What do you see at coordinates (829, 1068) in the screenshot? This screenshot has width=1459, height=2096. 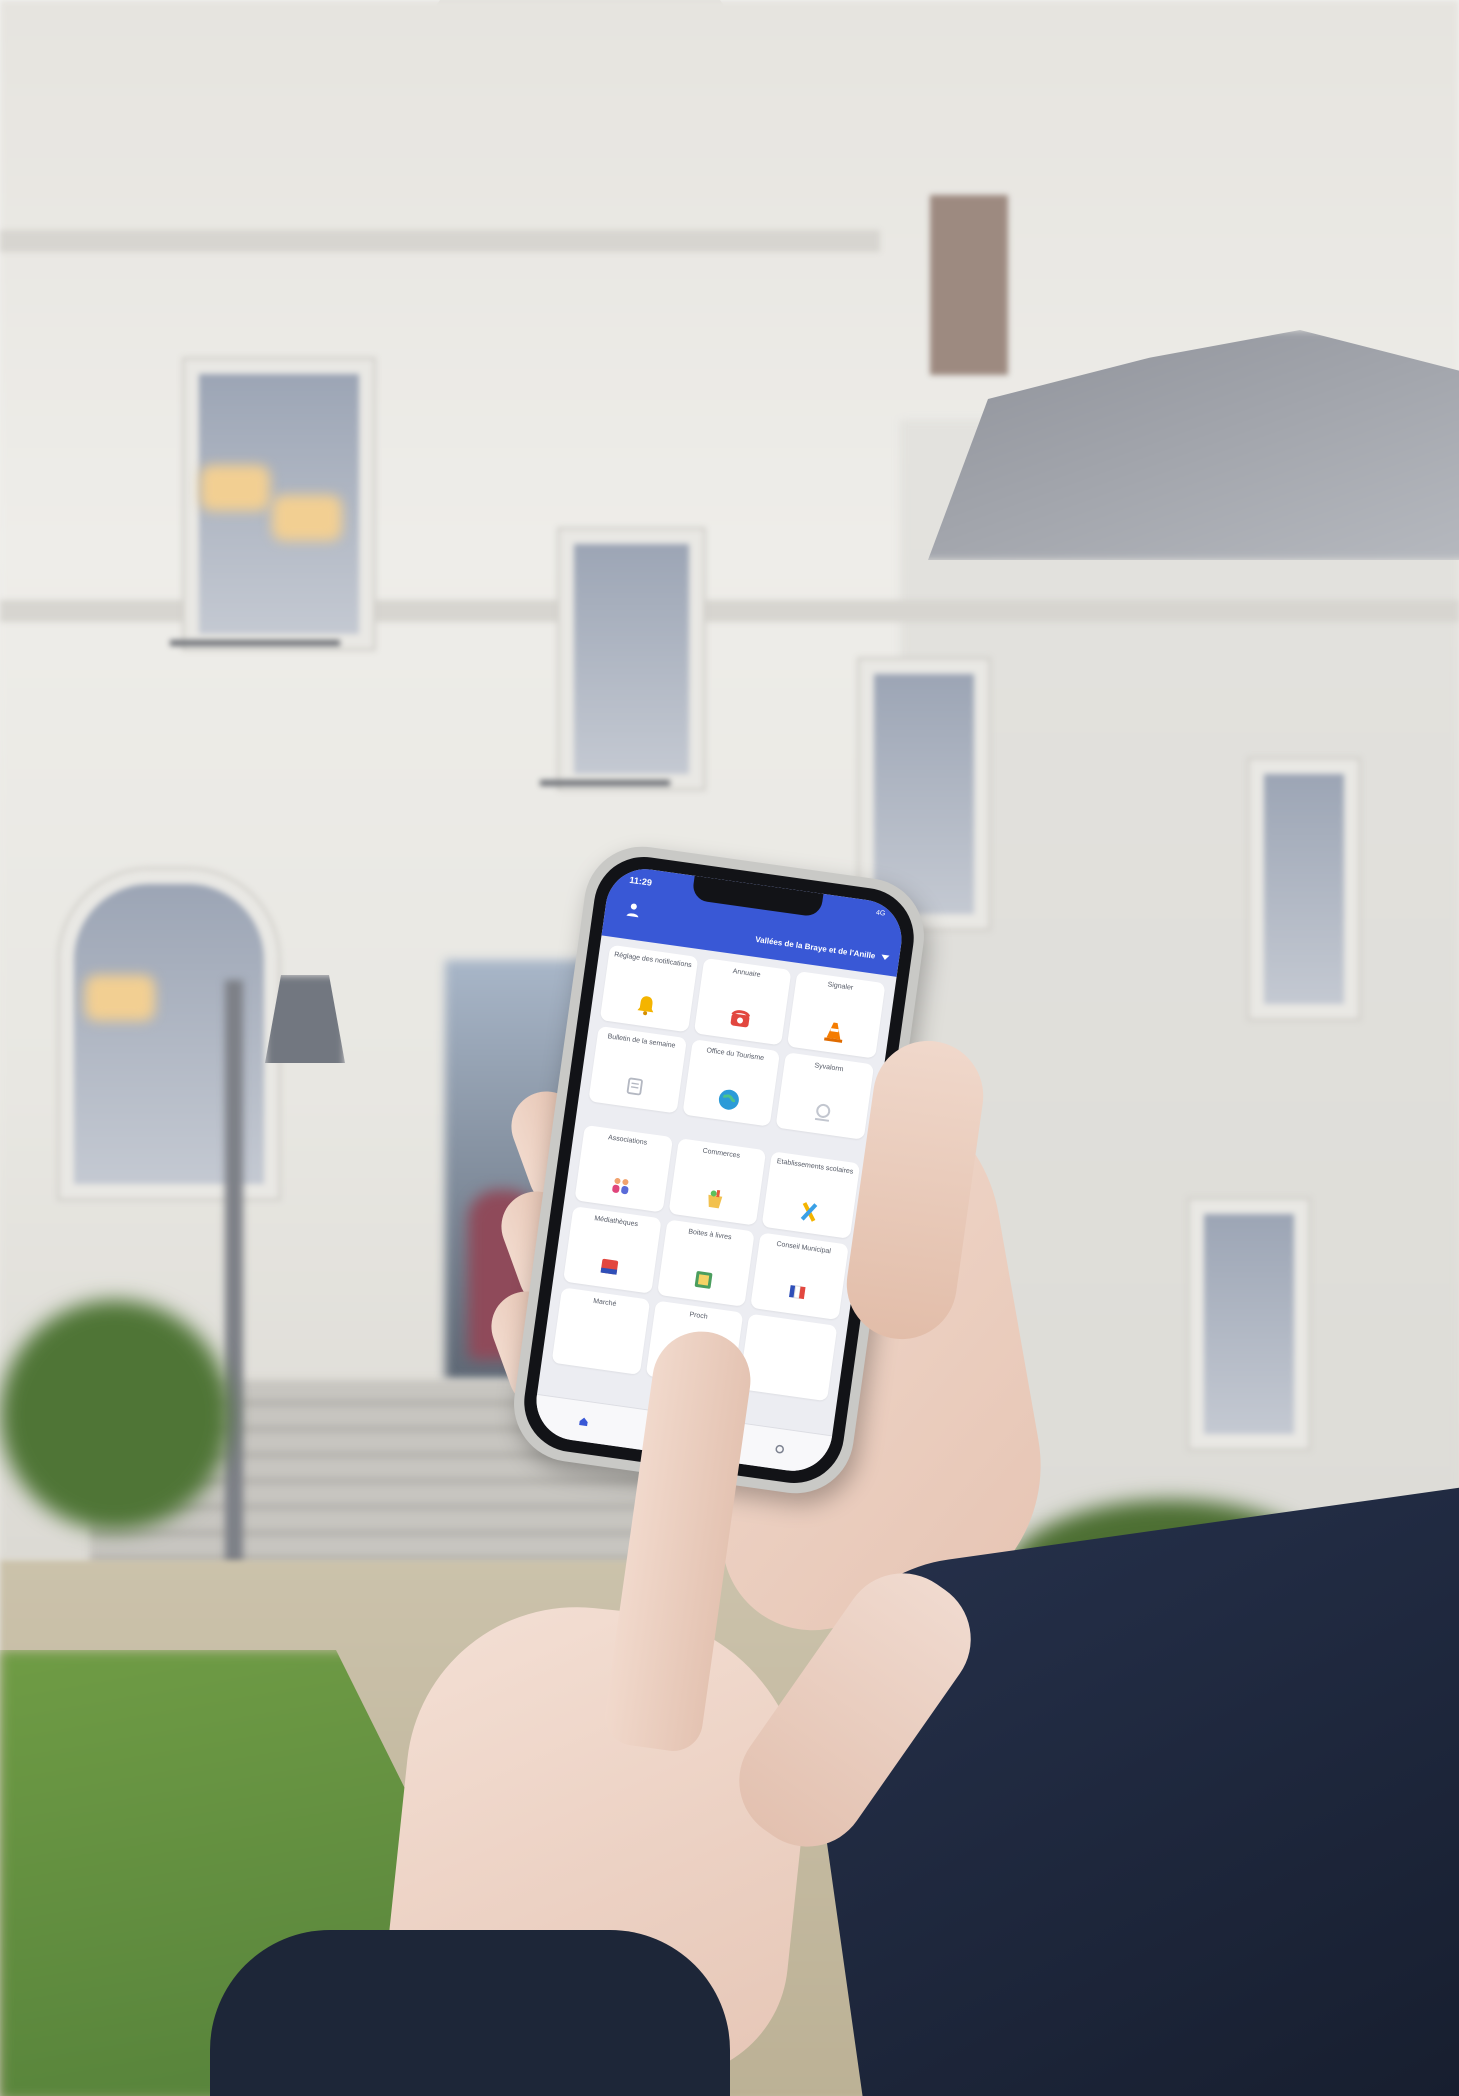 I see `tile-label: Syvalorm` at bounding box center [829, 1068].